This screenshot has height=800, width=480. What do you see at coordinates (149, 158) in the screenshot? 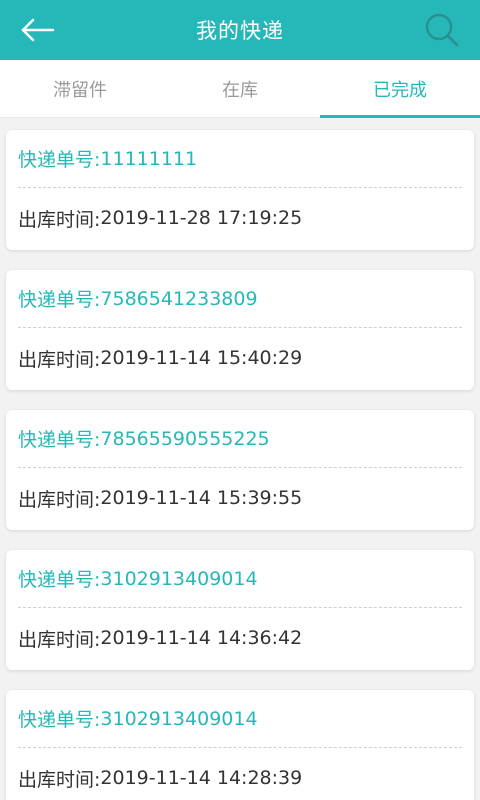
I see `tracking-number: 11111111` at bounding box center [149, 158].